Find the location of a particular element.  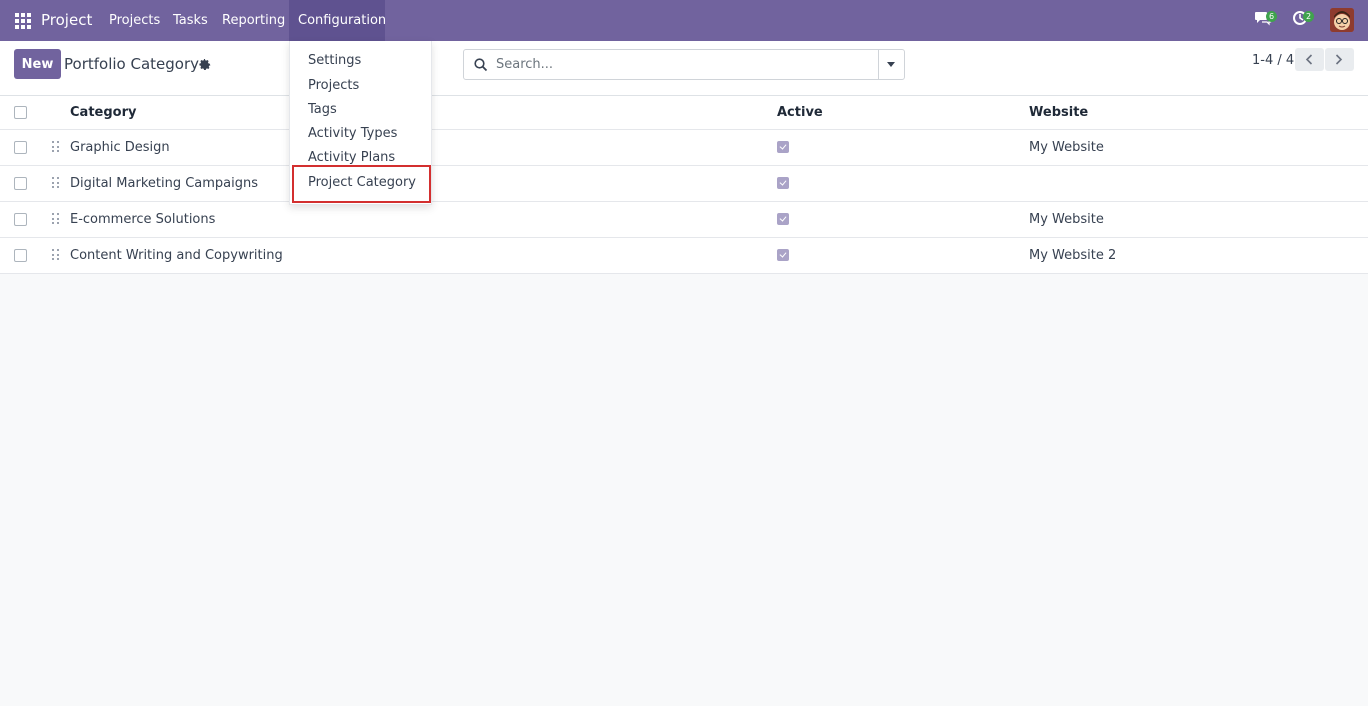

chevron-right-icon is located at coordinates (1339, 59).